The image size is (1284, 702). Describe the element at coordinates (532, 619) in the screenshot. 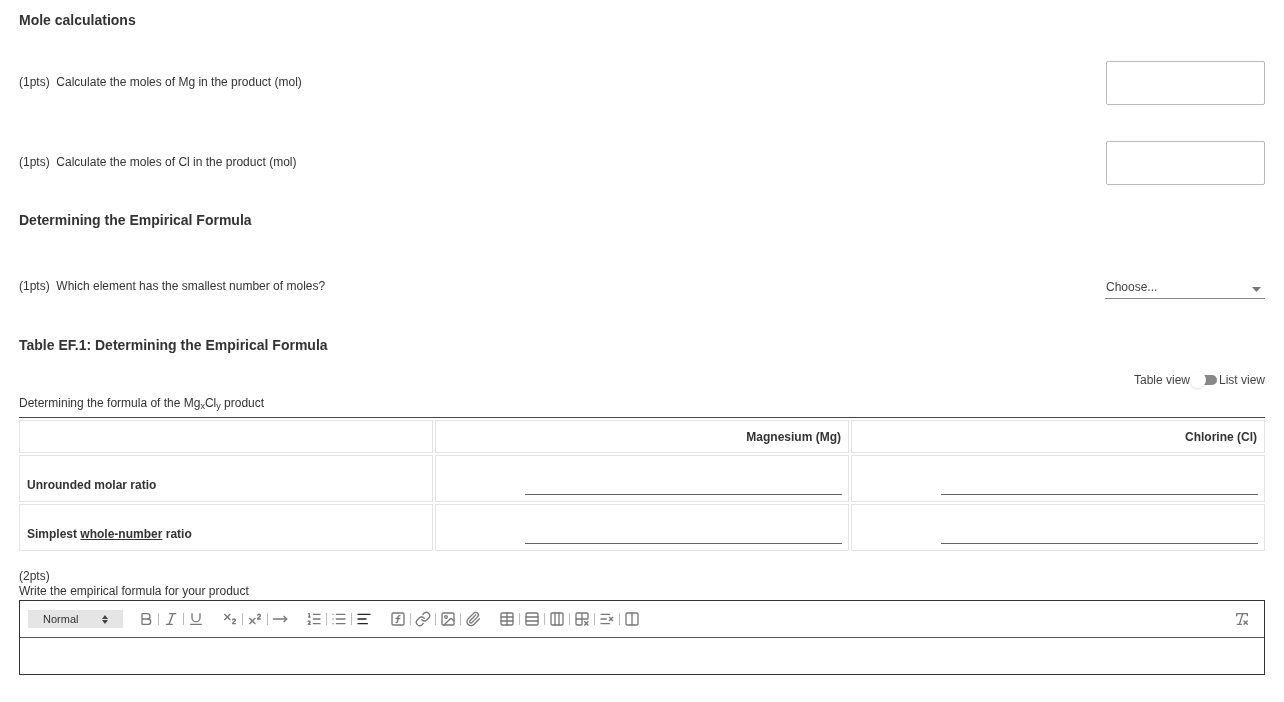

I see `rows-icon` at that location.